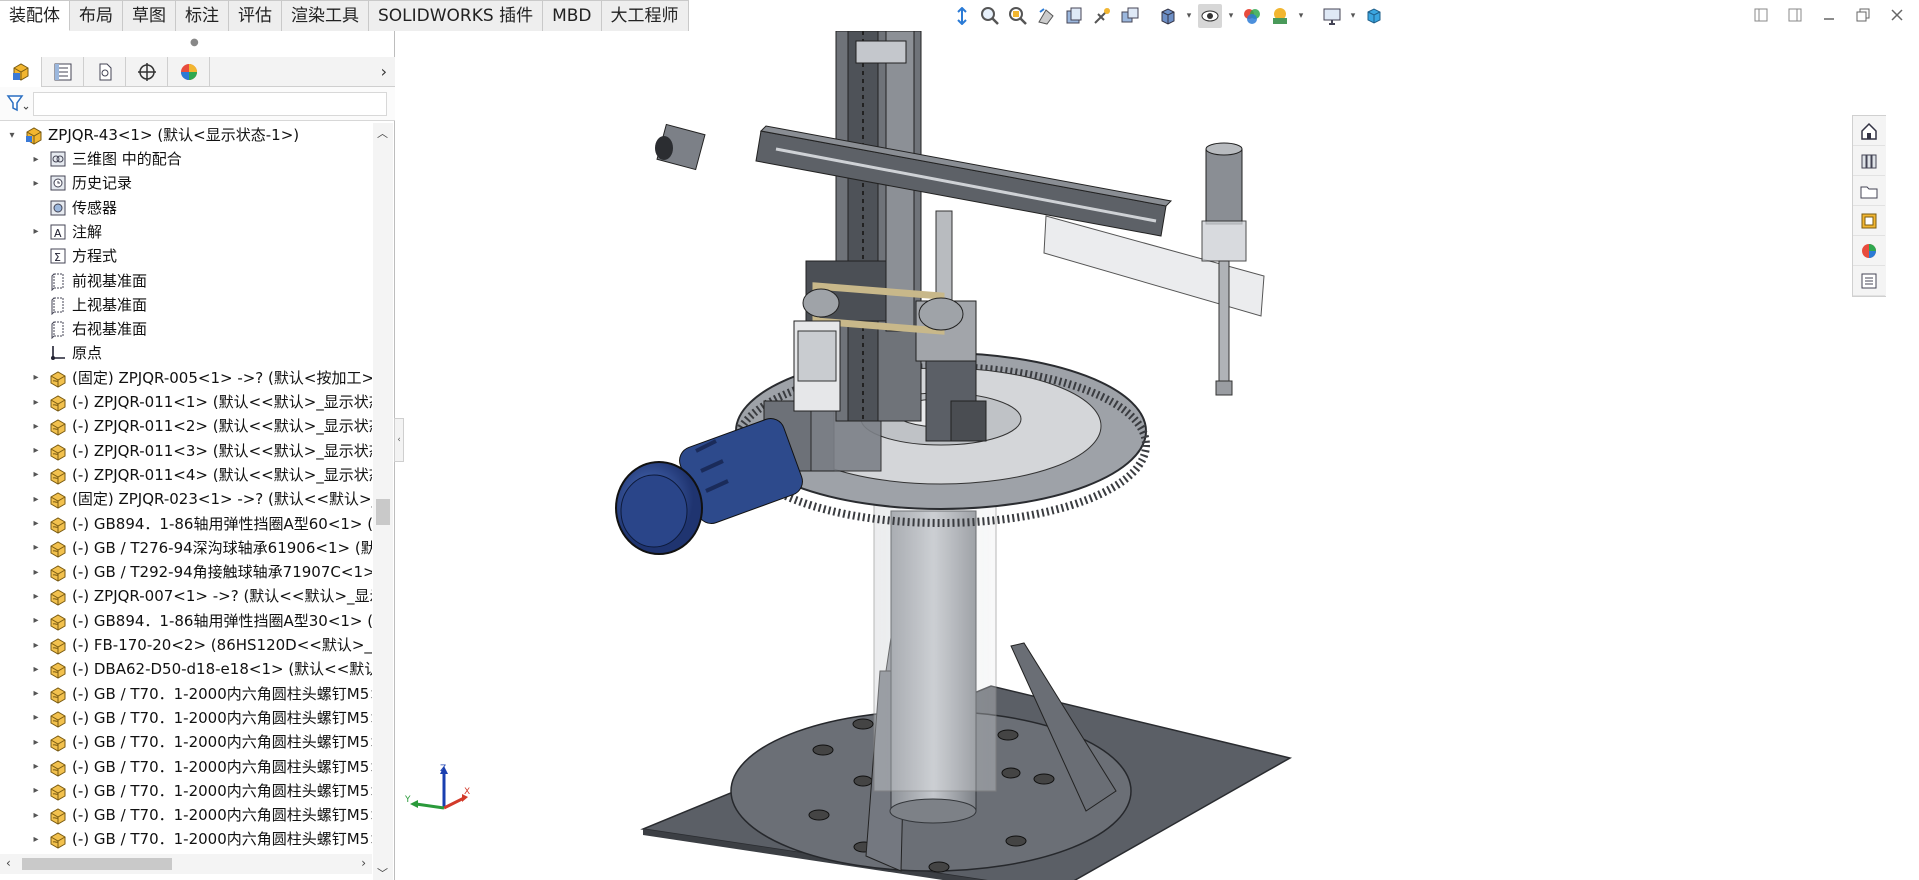  Describe the element at coordinates (1252, 16) in the screenshot. I see `edit-appearance-icon` at that location.